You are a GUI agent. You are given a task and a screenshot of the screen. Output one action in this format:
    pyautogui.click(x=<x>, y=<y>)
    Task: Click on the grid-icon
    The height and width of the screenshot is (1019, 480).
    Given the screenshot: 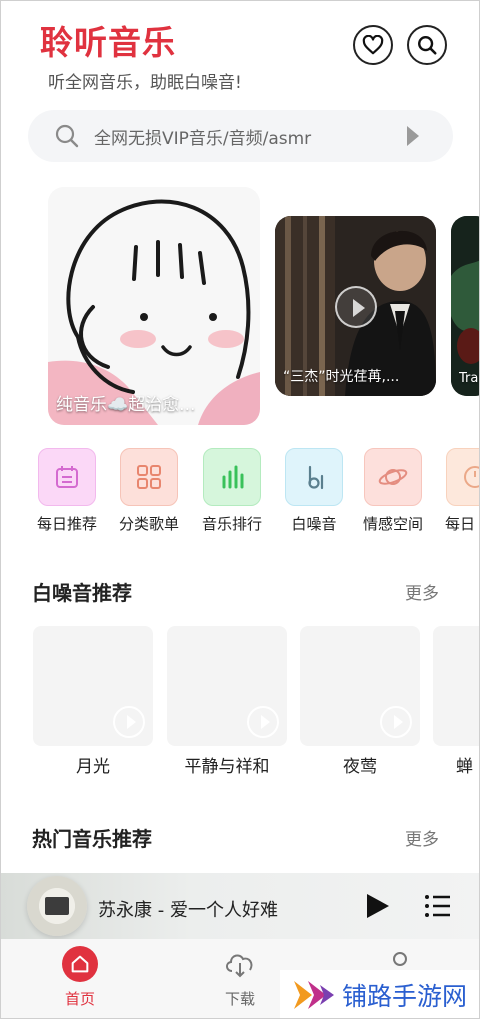 What is the action you would take?
    pyautogui.click(x=149, y=477)
    